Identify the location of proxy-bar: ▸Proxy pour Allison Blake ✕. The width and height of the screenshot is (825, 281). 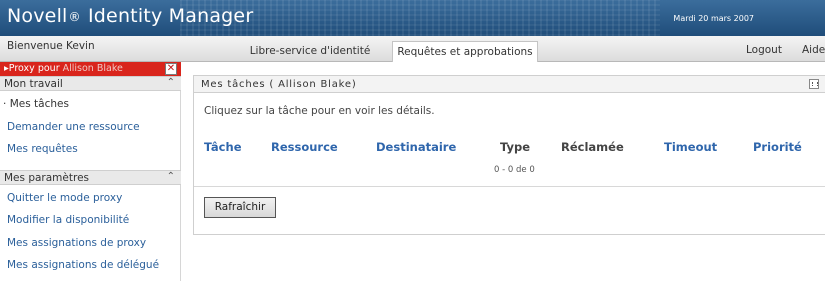
(90, 69).